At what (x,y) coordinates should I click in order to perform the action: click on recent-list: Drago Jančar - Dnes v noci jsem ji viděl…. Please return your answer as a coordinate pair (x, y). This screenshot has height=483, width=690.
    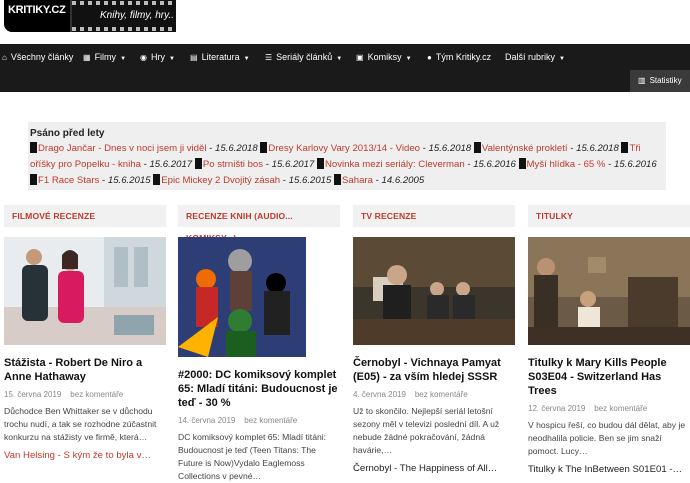
    Looking at the image, I should click on (343, 164).